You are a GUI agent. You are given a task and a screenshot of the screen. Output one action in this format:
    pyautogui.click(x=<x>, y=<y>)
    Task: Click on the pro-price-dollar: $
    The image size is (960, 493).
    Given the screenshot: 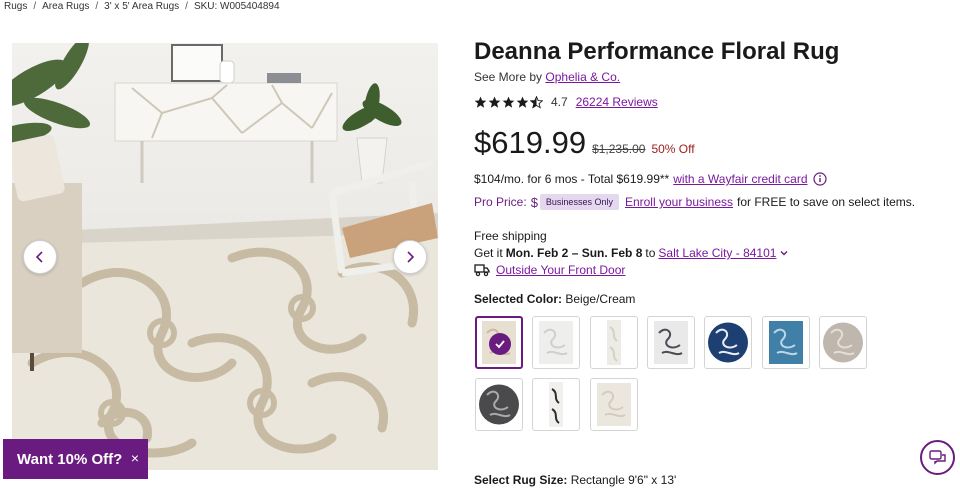 What is the action you would take?
    pyautogui.click(x=534, y=202)
    